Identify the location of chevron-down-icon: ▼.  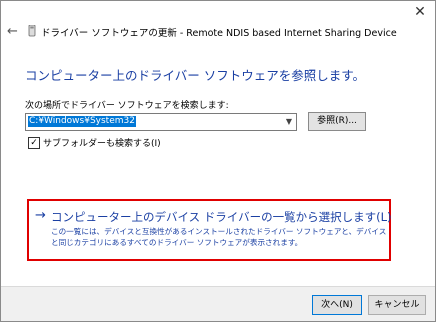
(289, 122).